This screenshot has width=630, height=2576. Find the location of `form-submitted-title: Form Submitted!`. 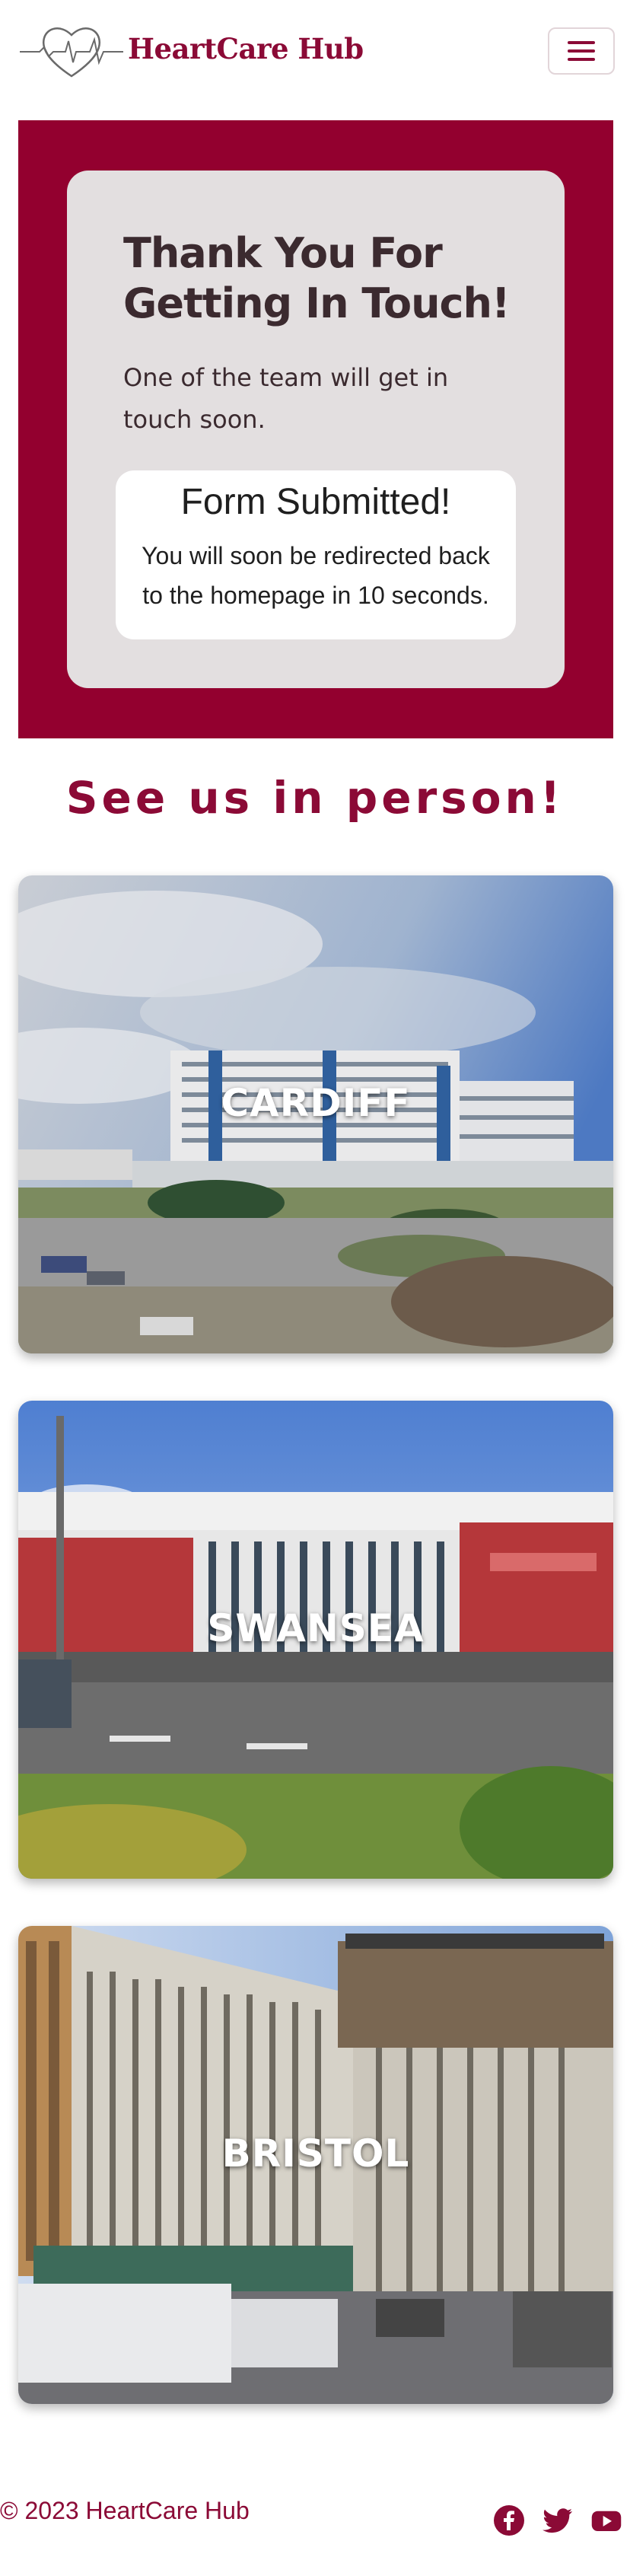

form-submitted-title: Form Submitted! is located at coordinates (315, 502).